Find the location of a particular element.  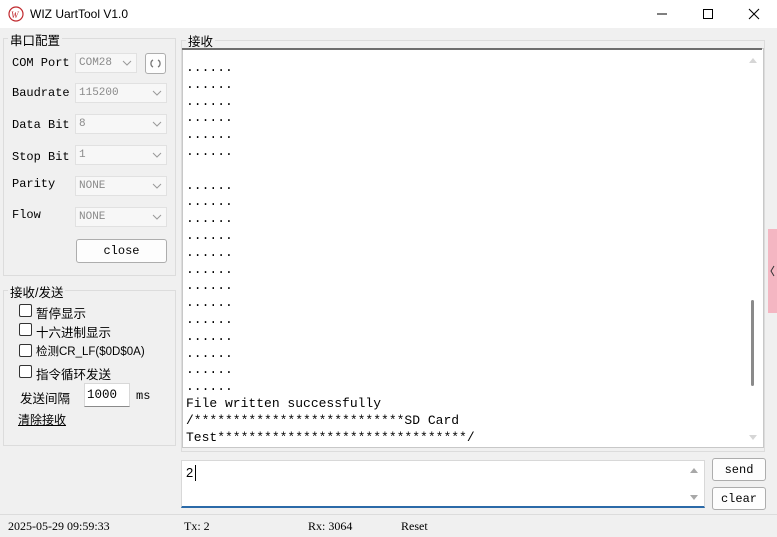

svg-text: W is located at coordinates (15, 15).